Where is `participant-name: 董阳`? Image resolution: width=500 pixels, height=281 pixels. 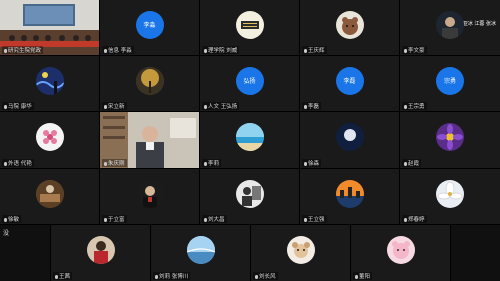
participant-name: 董阳 is located at coordinates (363, 276).